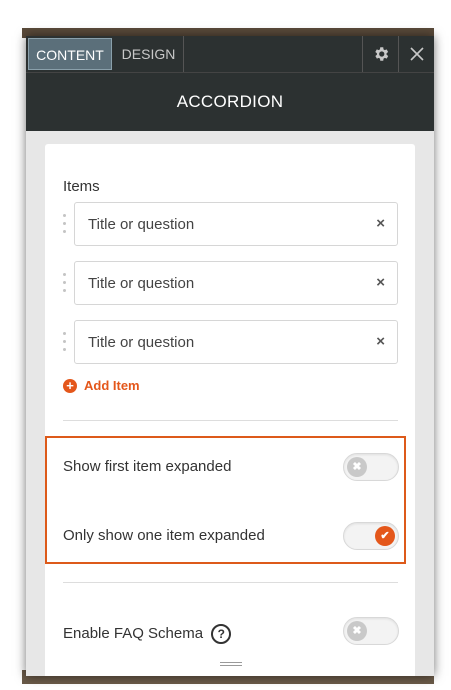 The width and height of the screenshot is (451, 690). Describe the element at coordinates (70, 54) in the screenshot. I see `tab-content: CONTENT` at that location.